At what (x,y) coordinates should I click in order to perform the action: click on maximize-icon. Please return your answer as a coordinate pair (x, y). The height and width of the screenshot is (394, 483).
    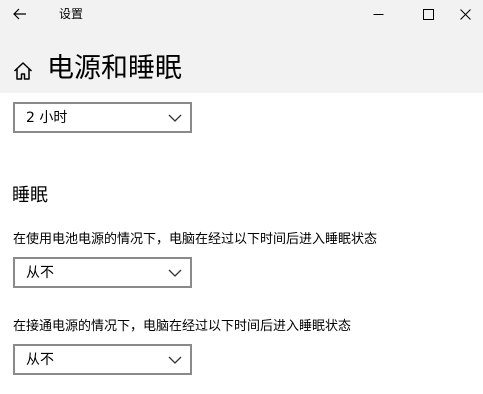
    Looking at the image, I should click on (428, 14).